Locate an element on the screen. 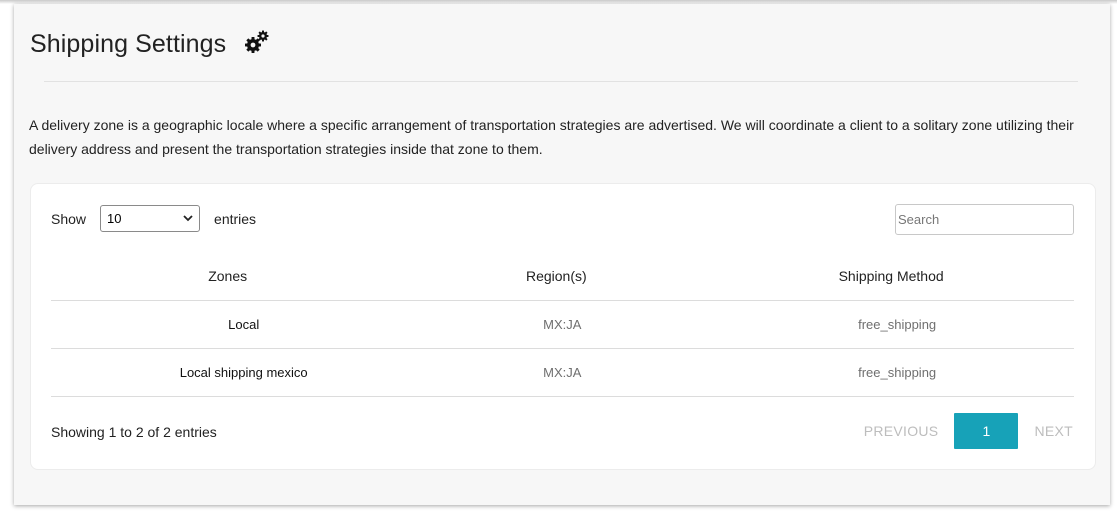 Image resolution: width=1117 pixels, height=517 pixels. page-length-value: 10 is located at coordinates (114, 218).